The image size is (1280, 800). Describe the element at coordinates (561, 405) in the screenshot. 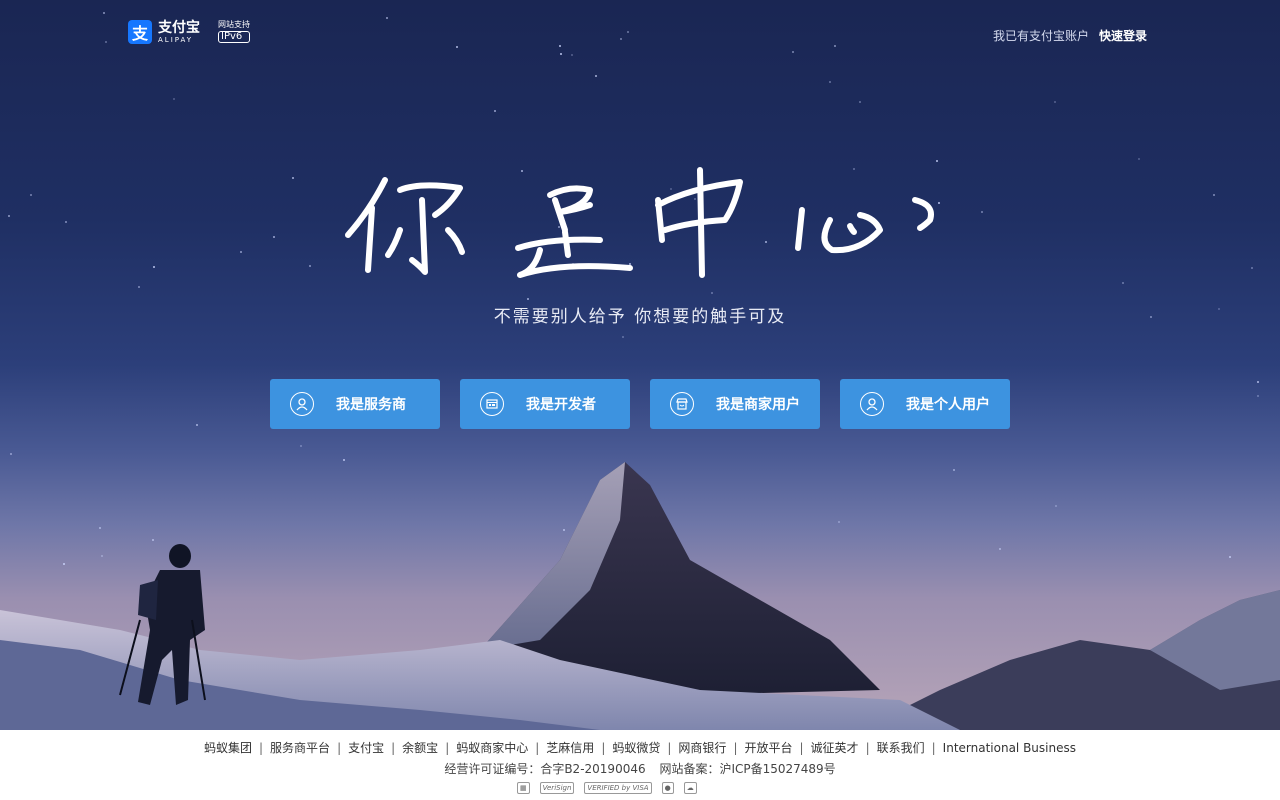

I see `developer-label: 我是开发者` at that location.